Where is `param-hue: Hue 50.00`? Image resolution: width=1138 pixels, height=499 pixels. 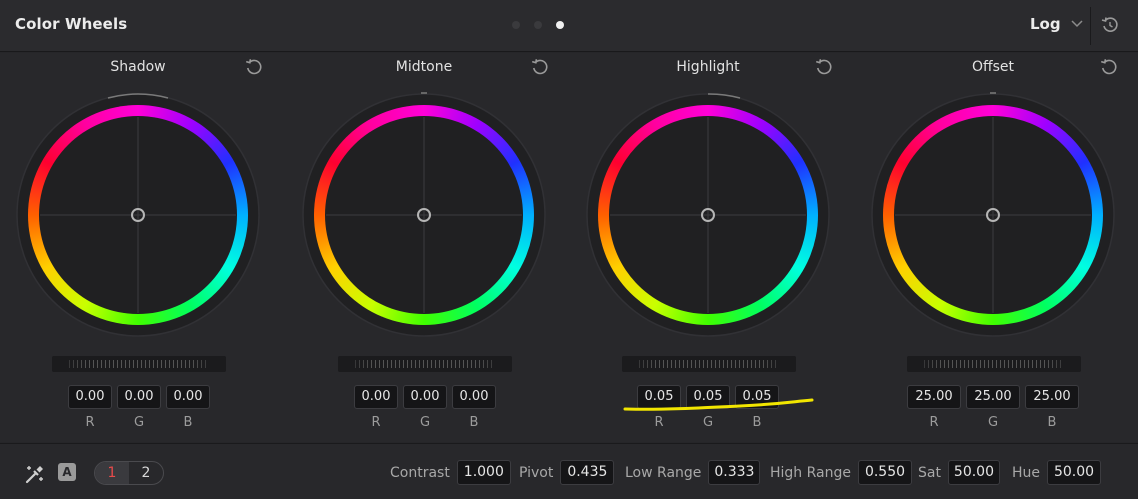
param-hue: Hue 50.00 is located at coordinates (1057, 472).